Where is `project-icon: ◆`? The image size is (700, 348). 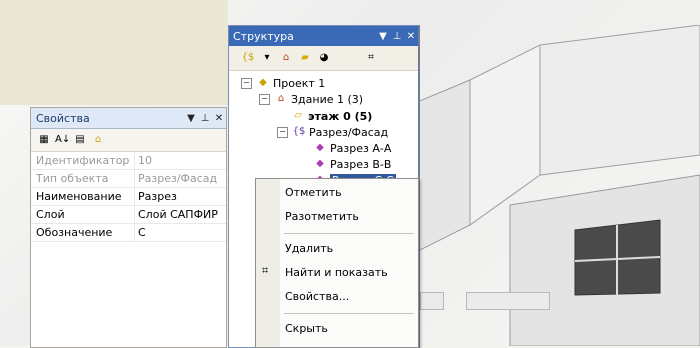
project-icon: ◆ is located at coordinates (263, 82).